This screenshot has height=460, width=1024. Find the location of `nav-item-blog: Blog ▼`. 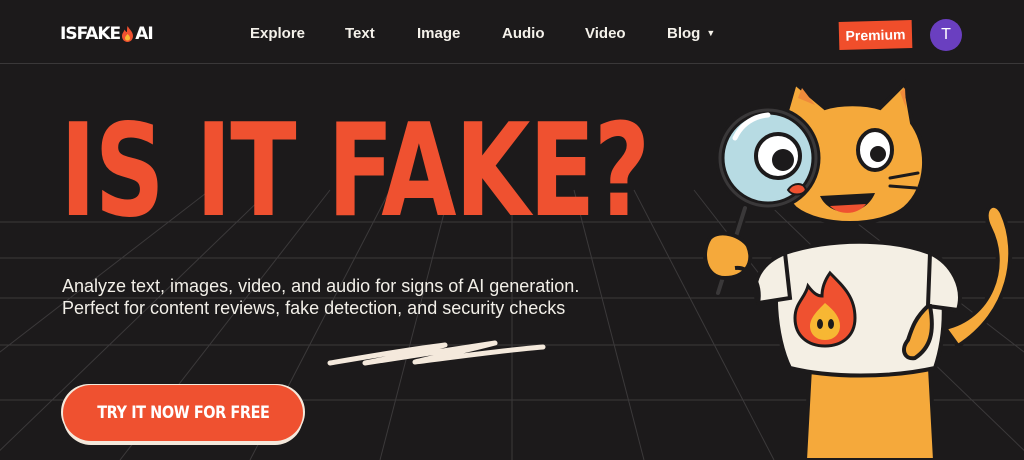

nav-item-blog: Blog ▼ is located at coordinates (691, 33).